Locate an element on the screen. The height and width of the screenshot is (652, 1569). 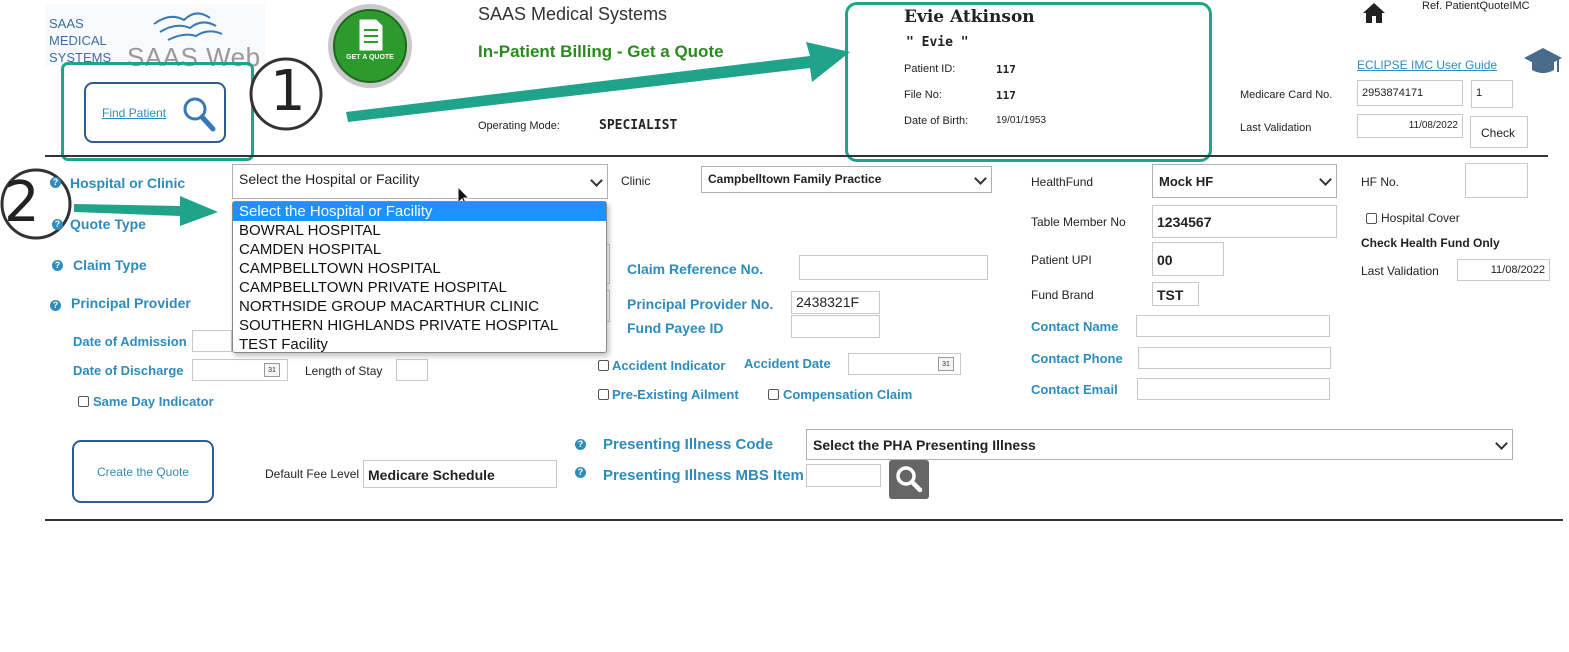
find-patient-link: Find Patient is located at coordinates (134, 113).